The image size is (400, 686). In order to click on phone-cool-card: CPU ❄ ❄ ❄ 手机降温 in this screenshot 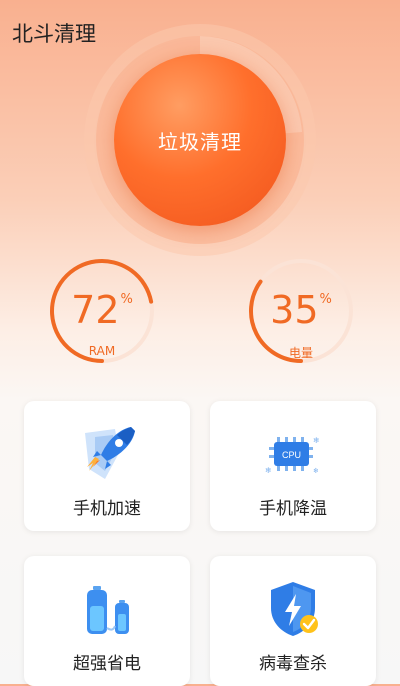, I will do `click(293, 466)`.